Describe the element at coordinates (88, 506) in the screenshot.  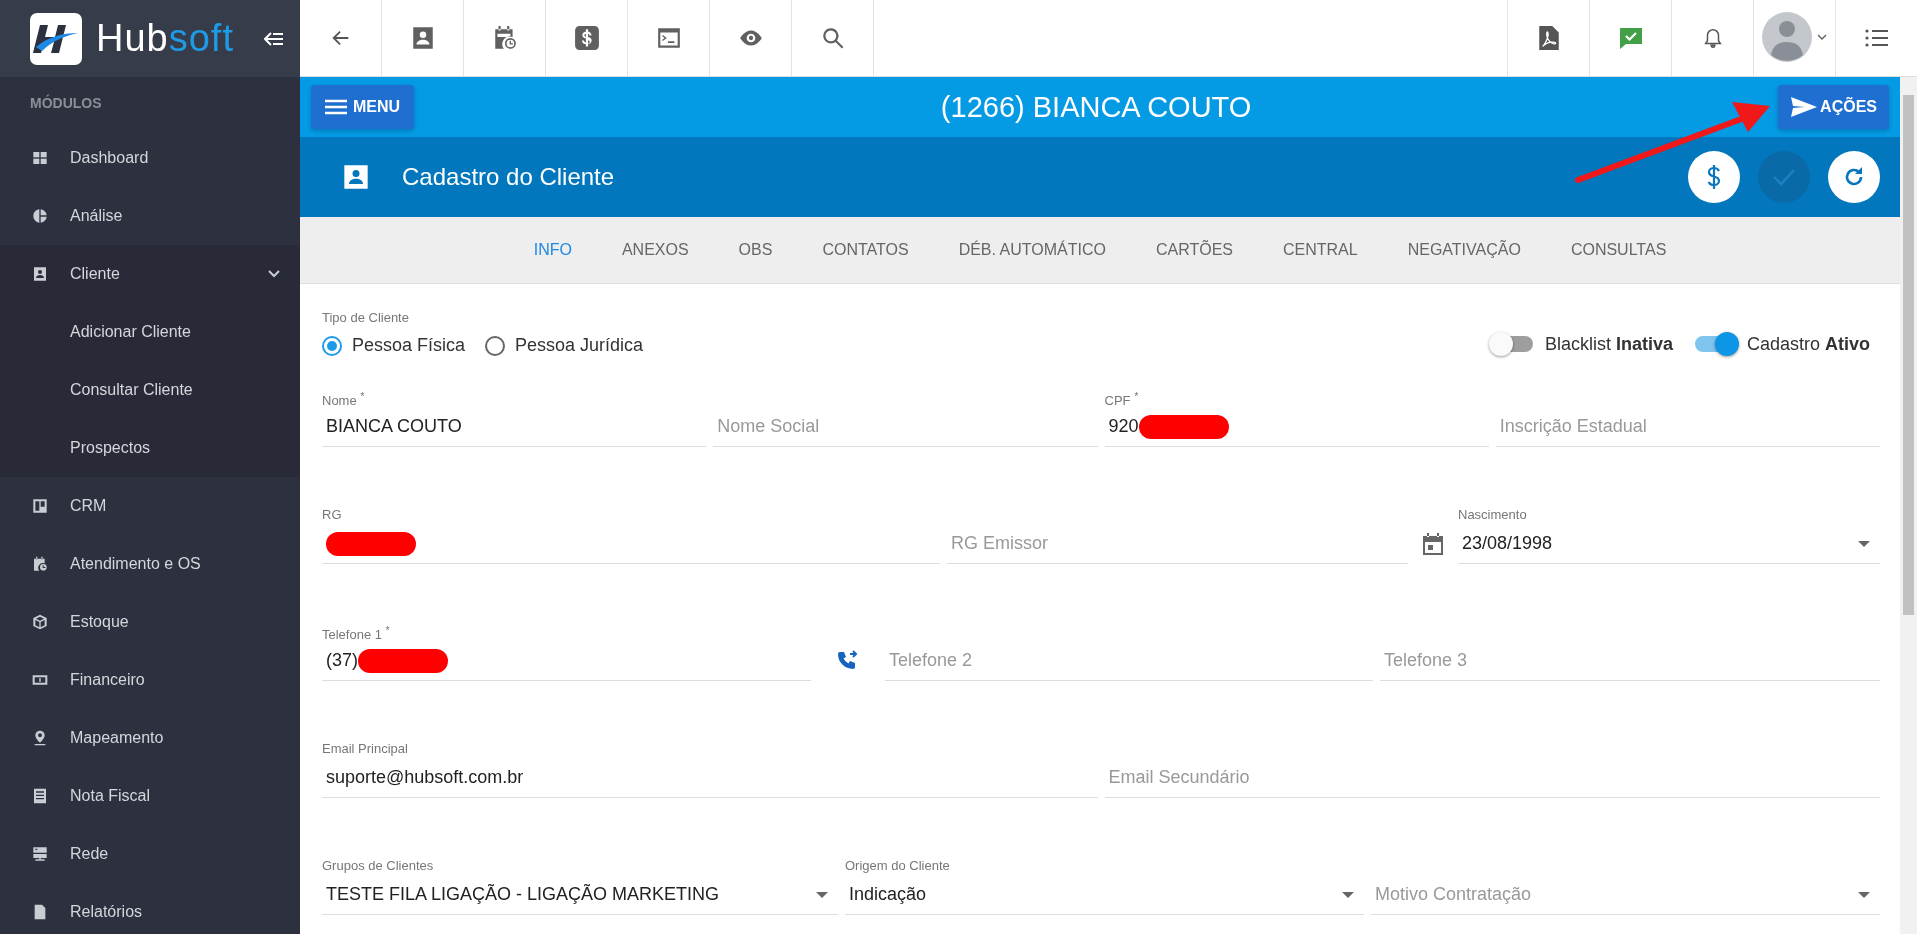
I see `sidebar-item-label: CRM` at that location.